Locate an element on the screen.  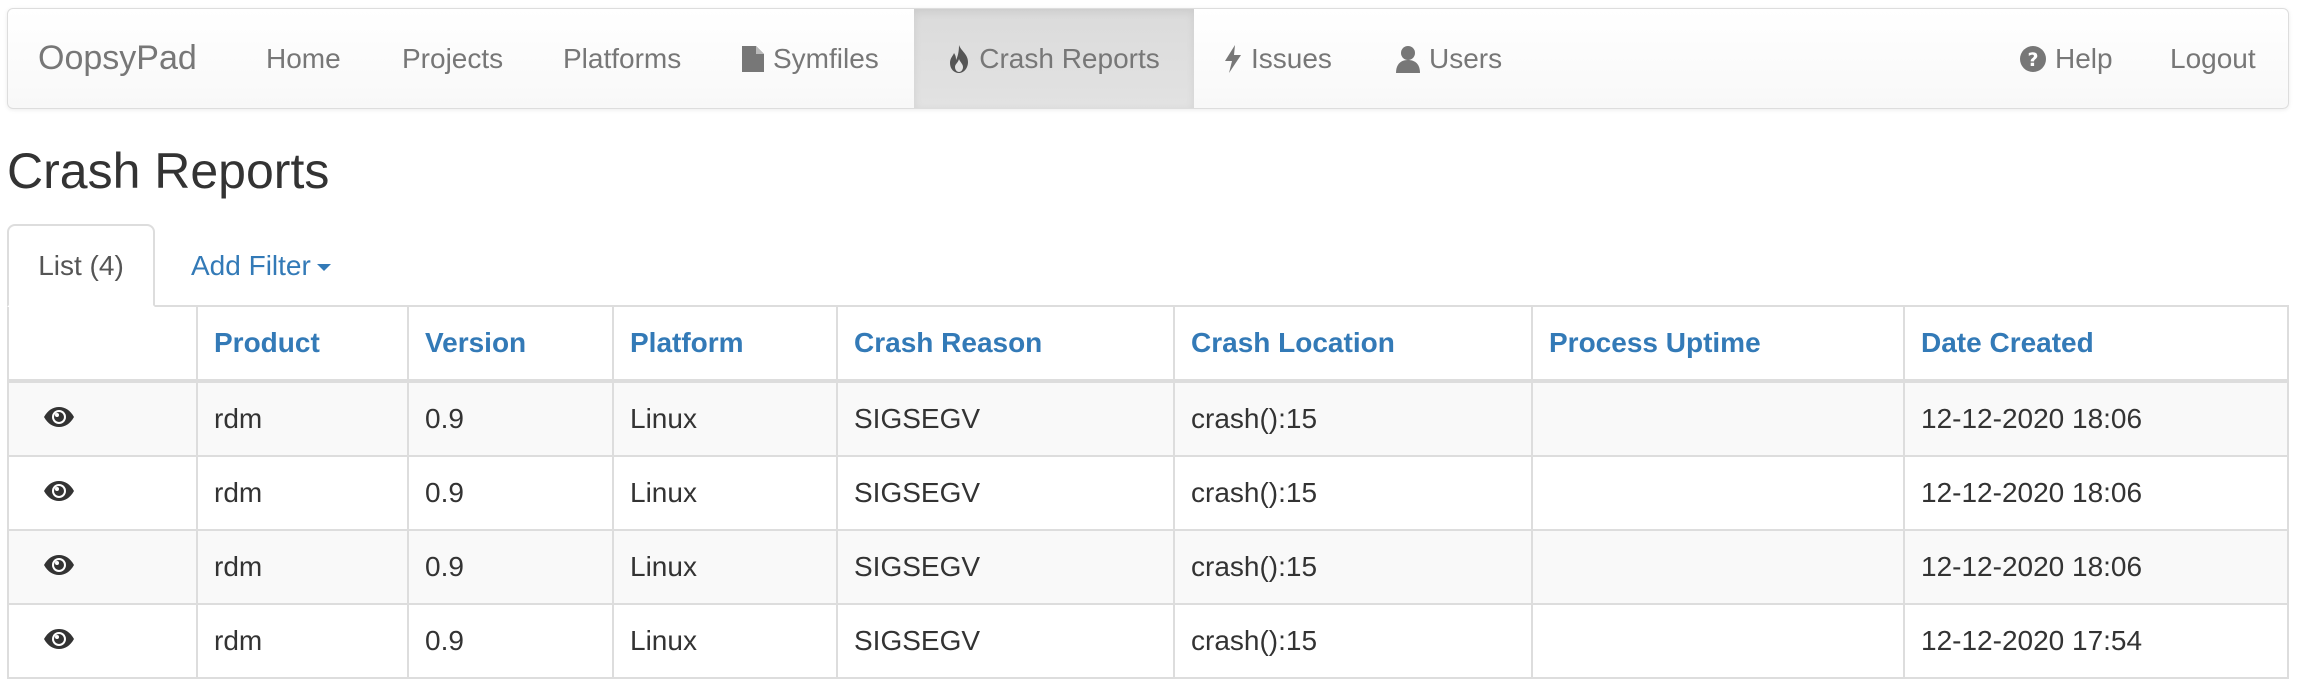
tab-list: List (4) is located at coordinates (81, 265).